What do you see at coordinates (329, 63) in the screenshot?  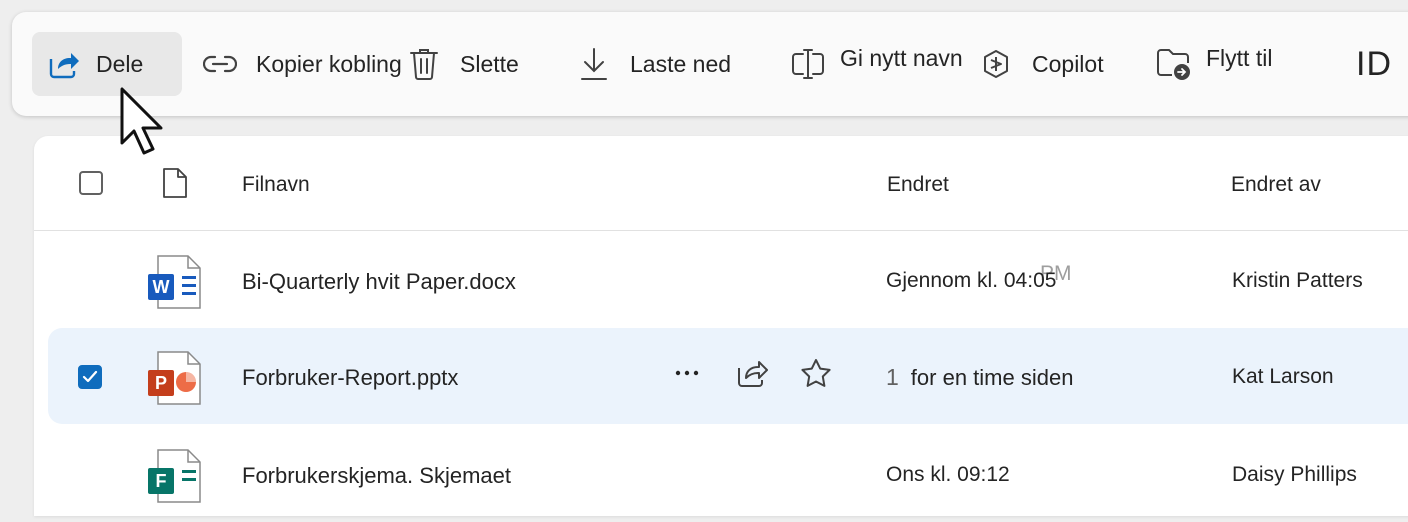 I see `copy-link-label: Kopier kobling` at bounding box center [329, 63].